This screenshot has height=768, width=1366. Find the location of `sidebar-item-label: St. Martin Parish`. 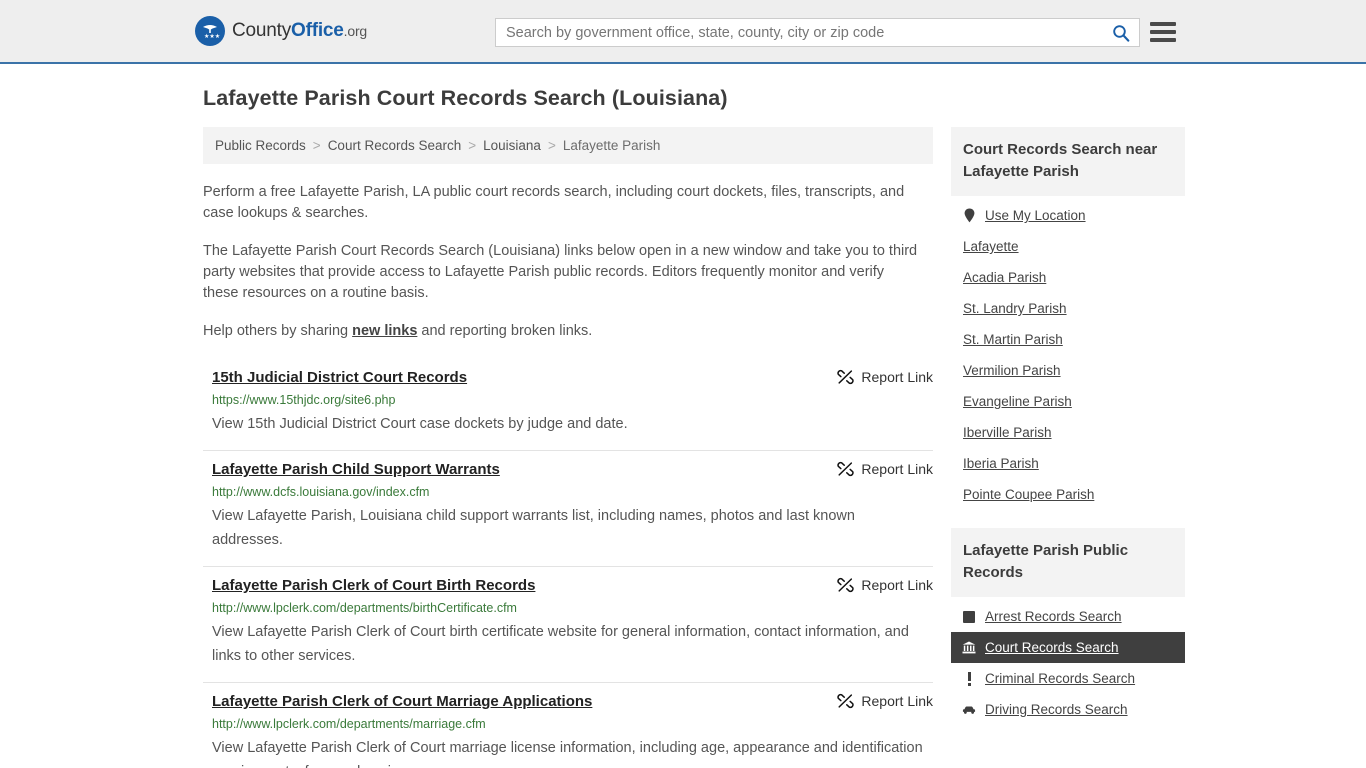

sidebar-item-label: St. Martin Parish is located at coordinates (1013, 339).